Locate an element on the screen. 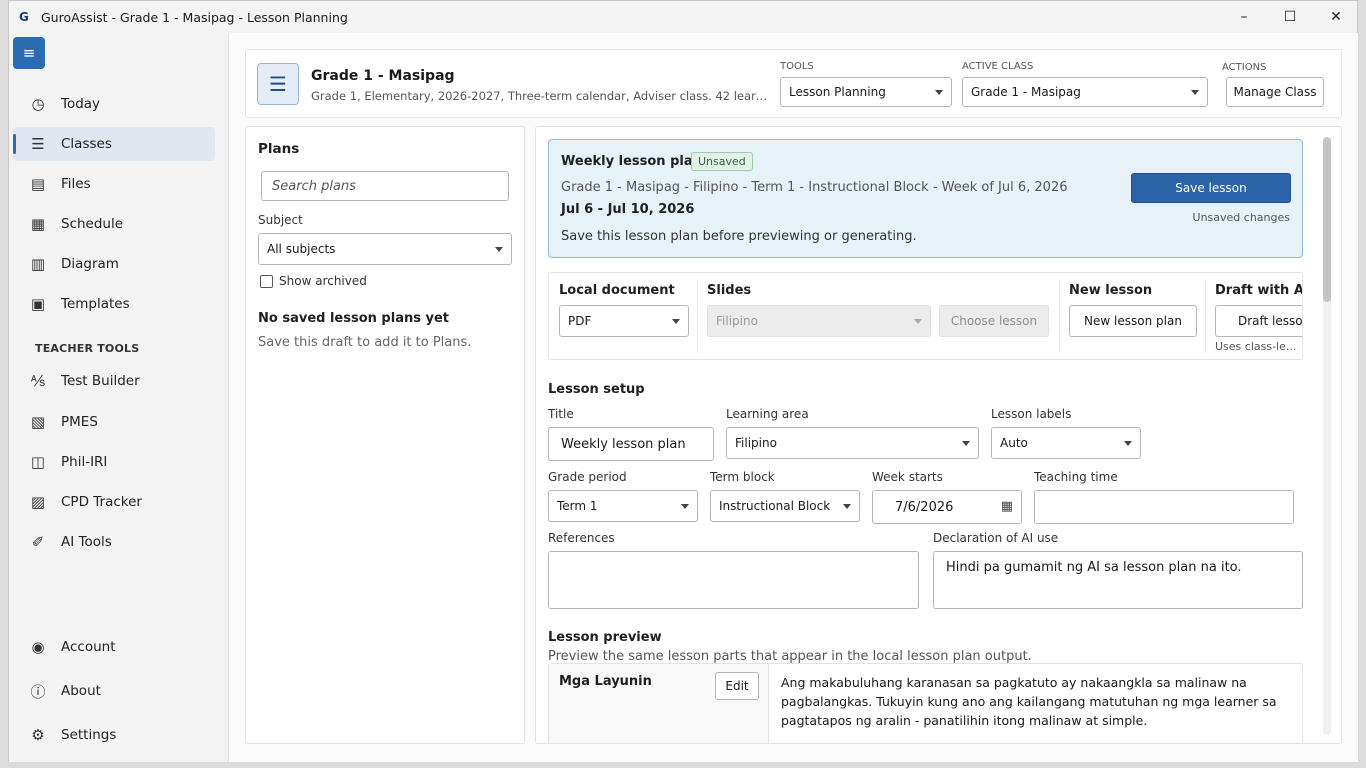 The height and width of the screenshot is (768, 1366). references-label: References is located at coordinates (581, 538).